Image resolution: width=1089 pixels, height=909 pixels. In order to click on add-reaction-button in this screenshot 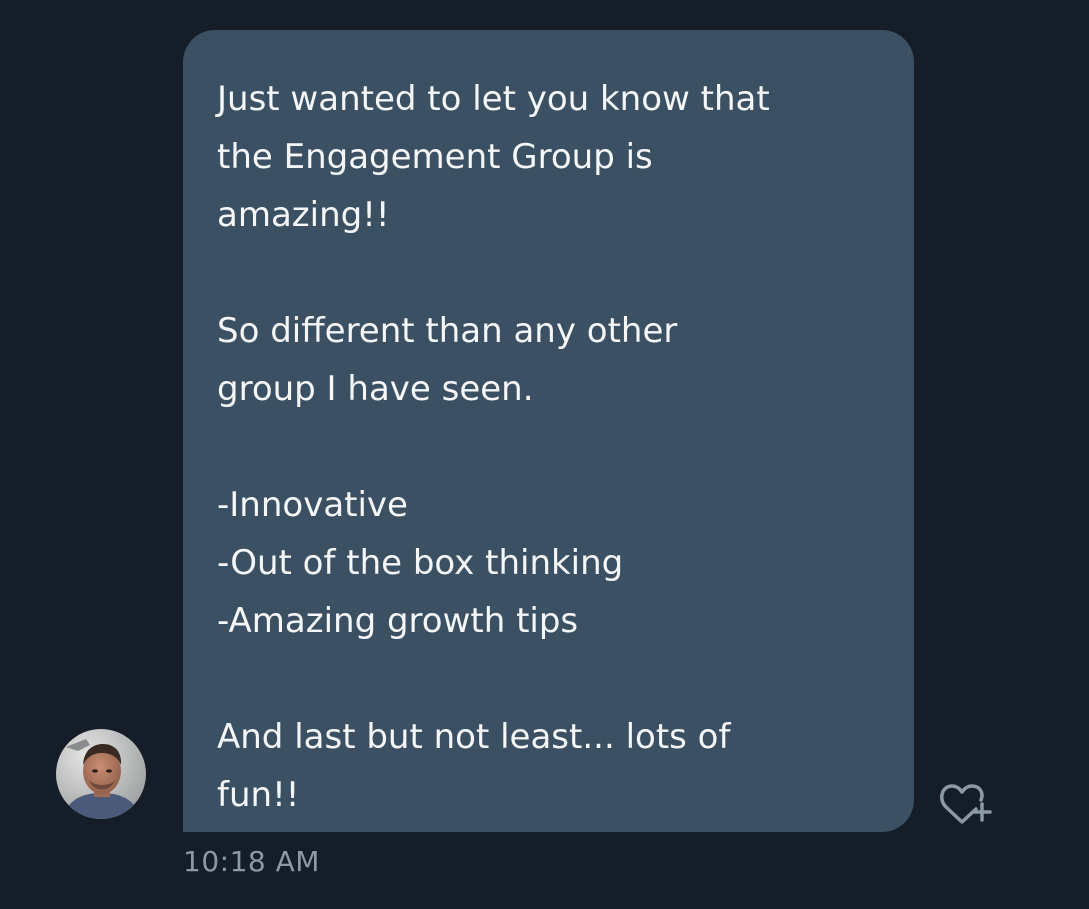, I will do `click(966, 800)`.